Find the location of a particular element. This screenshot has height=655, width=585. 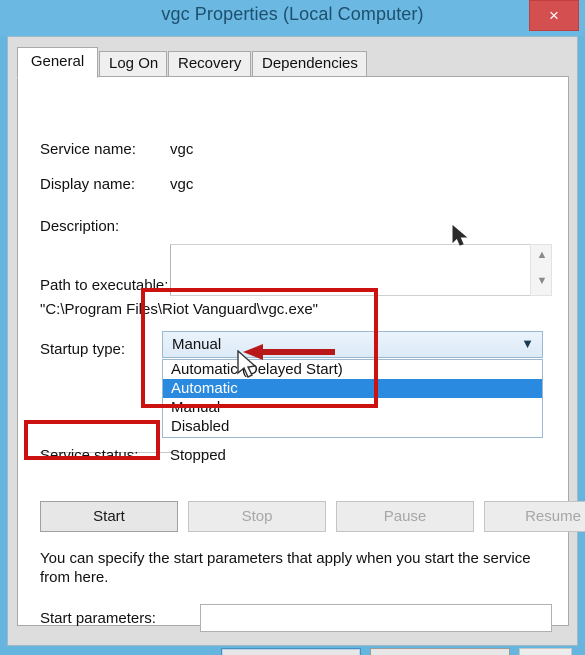

resume-button: Resume is located at coordinates (534, 516).